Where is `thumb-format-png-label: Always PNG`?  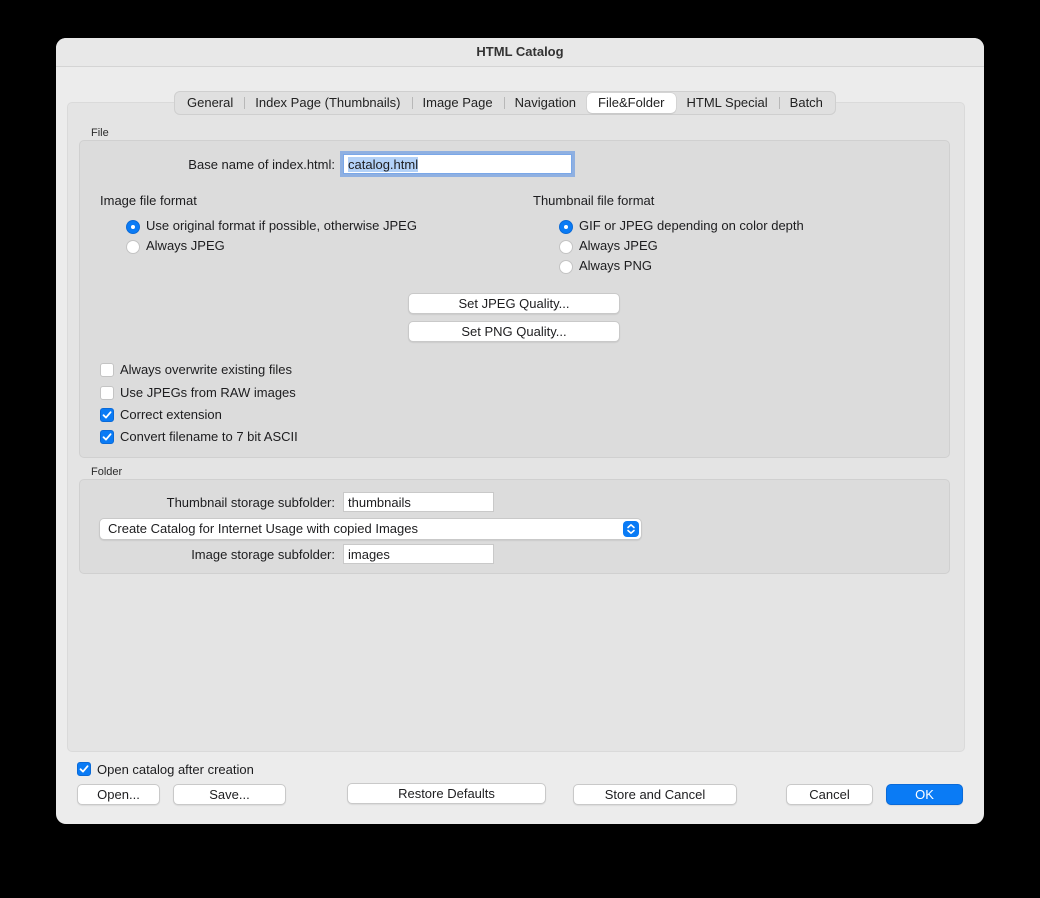
thumb-format-png-label: Always PNG is located at coordinates (615, 265).